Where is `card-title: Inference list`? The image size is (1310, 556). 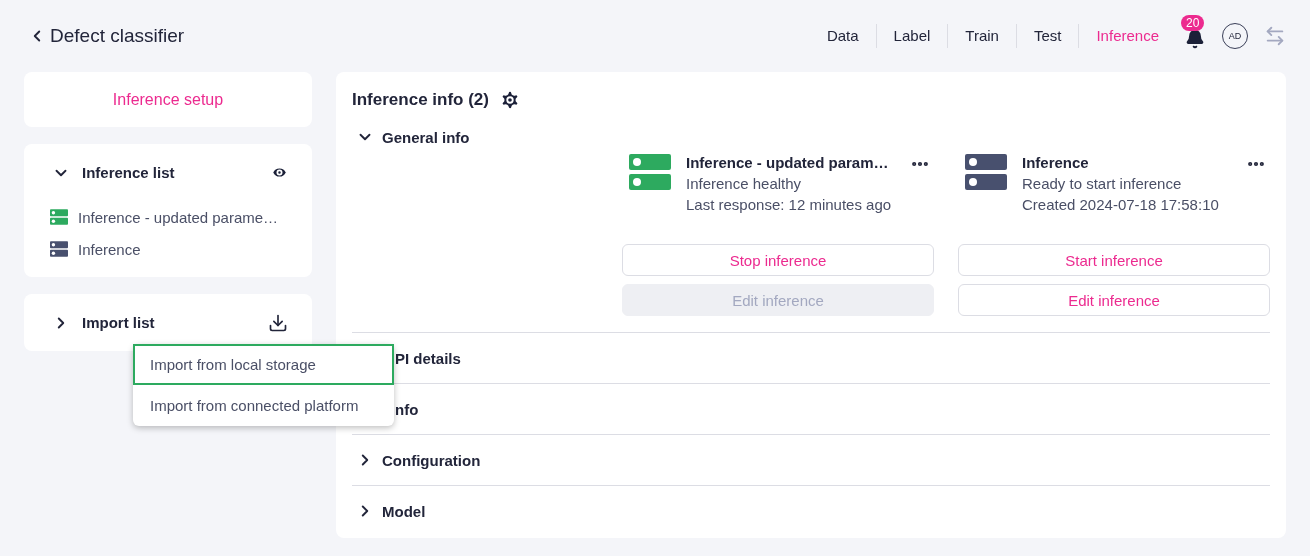
card-title: Inference list is located at coordinates (129, 172).